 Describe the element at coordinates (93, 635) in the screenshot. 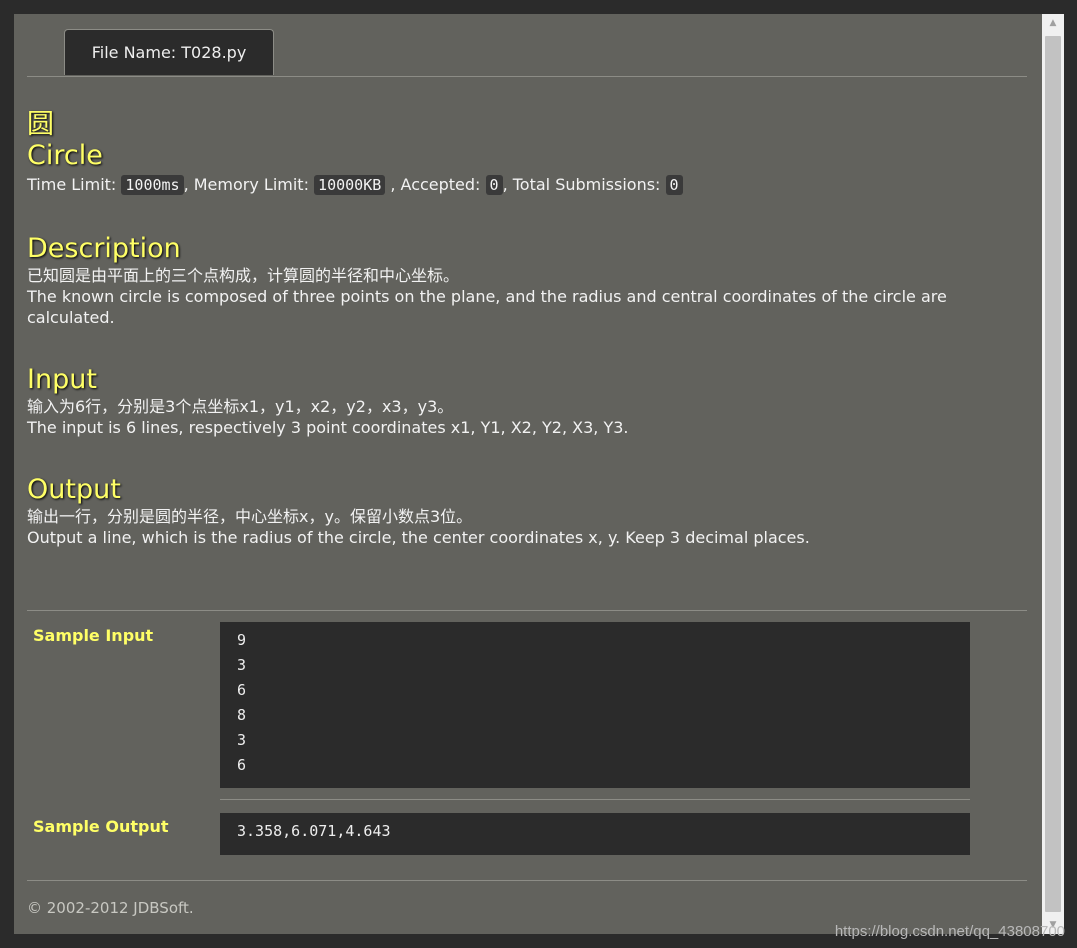

I see `sample-input-label: Sample Input` at that location.